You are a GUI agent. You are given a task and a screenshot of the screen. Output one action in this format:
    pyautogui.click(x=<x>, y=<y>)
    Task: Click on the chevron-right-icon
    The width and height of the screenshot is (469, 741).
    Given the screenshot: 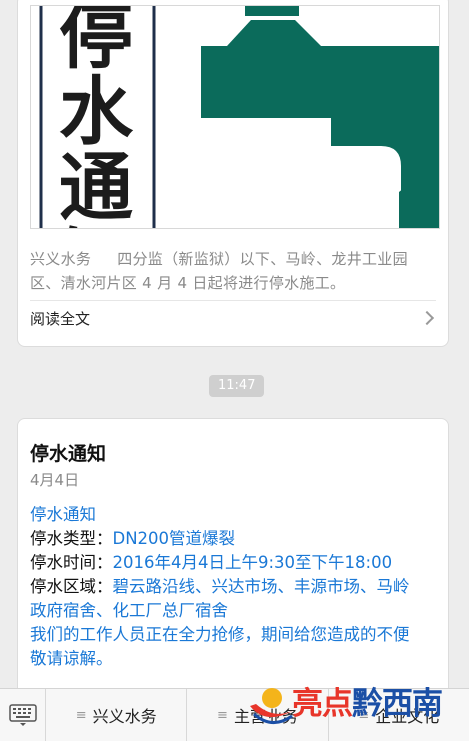 What is the action you would take?
    pyautogui.click(x=427, y=318)
    